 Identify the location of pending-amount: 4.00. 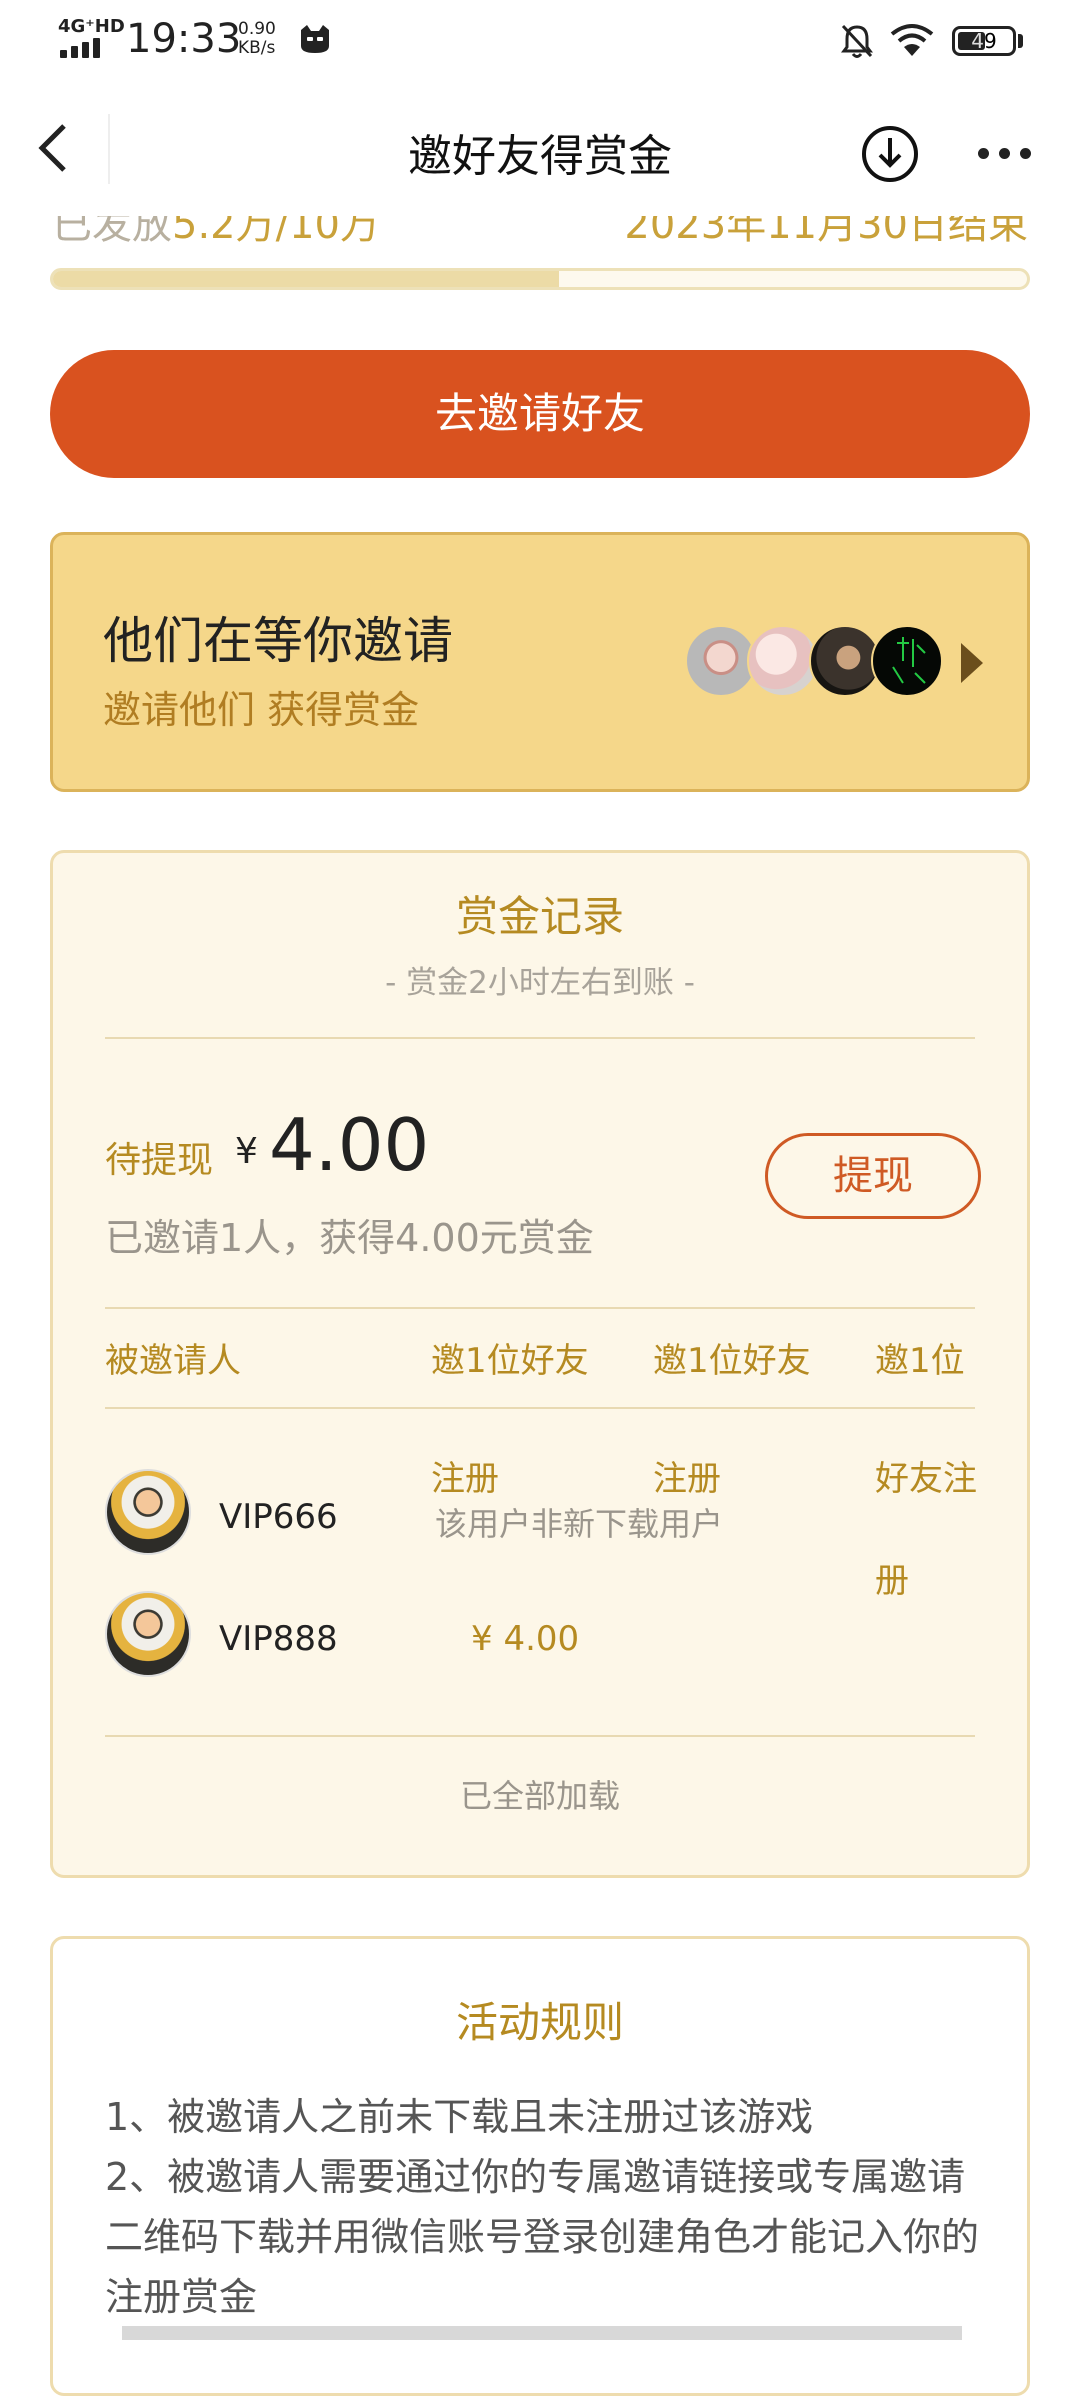
(349, 1145).